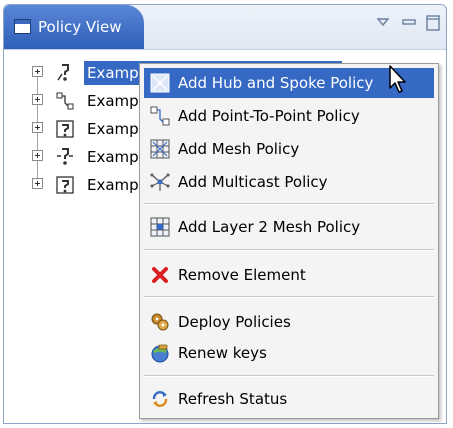 The image size is (453, 428). Describe the element at coordinates (160, 275) in the screenshot. I see `remove-icon` at that location.